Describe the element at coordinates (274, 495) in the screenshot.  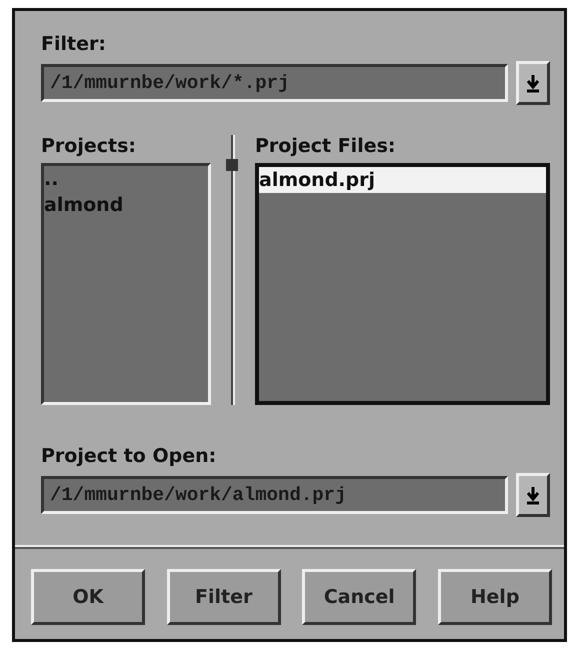
I see `project-to-open-field: /1/mmurnbe/work/almond.prj` at that location.